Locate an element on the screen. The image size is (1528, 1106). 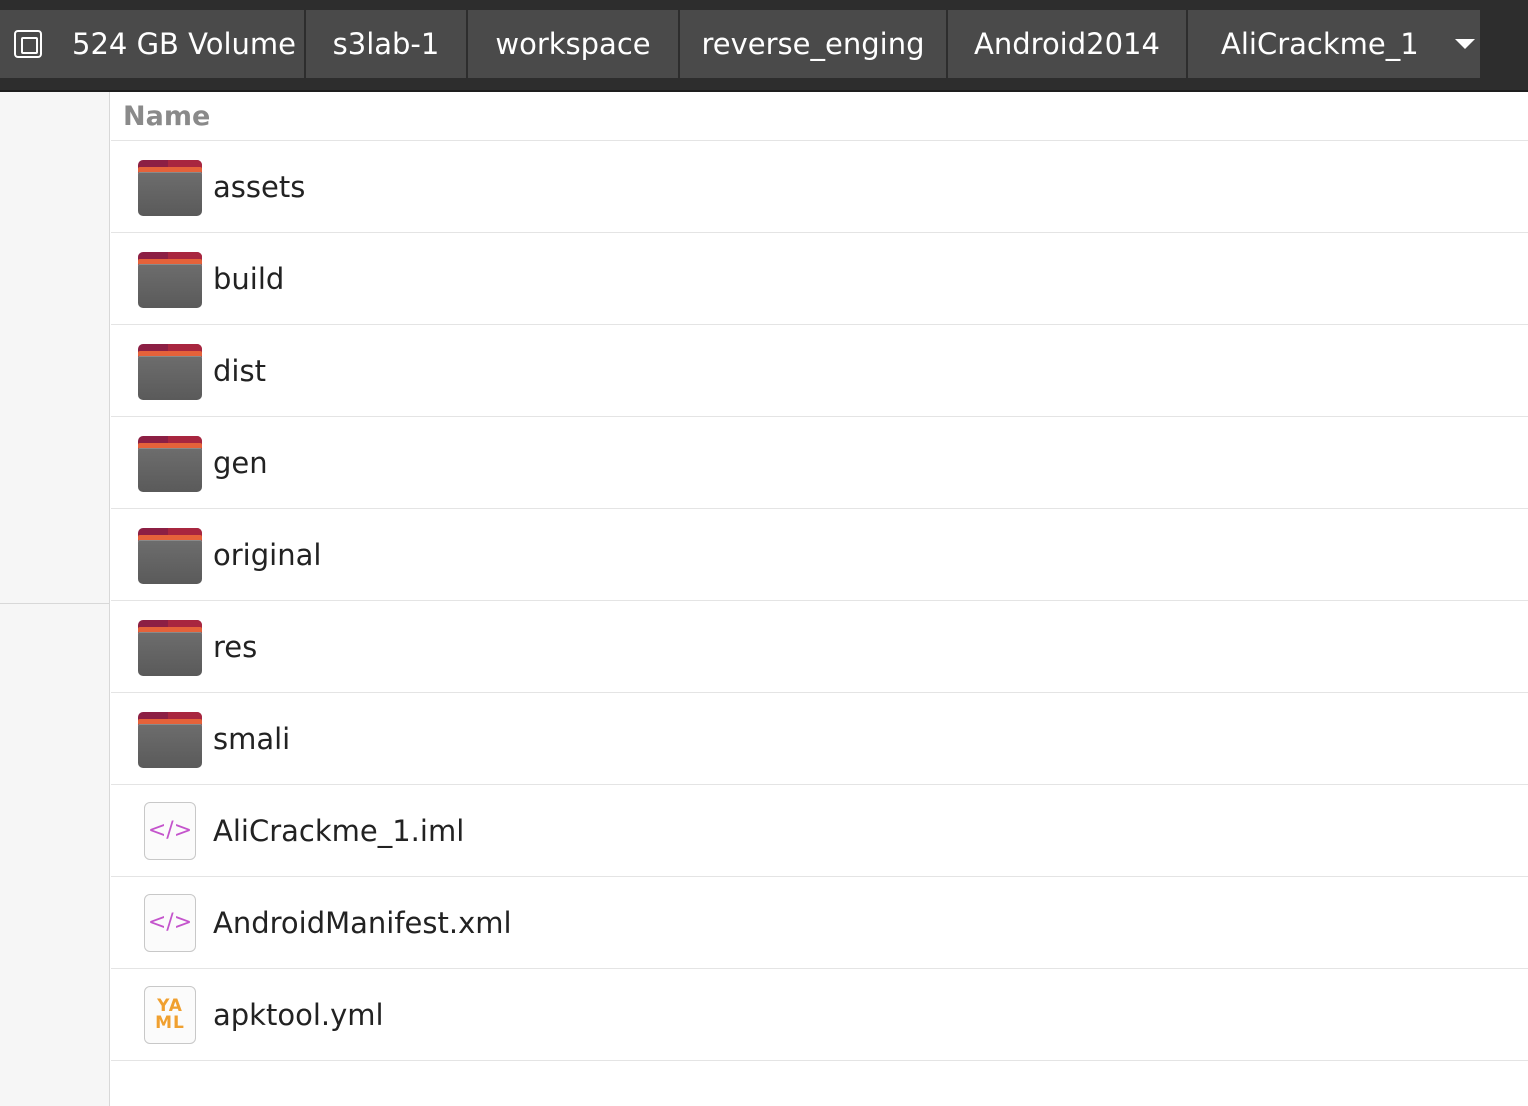
crumb-label: workspace is located at coordinates (573, 44).